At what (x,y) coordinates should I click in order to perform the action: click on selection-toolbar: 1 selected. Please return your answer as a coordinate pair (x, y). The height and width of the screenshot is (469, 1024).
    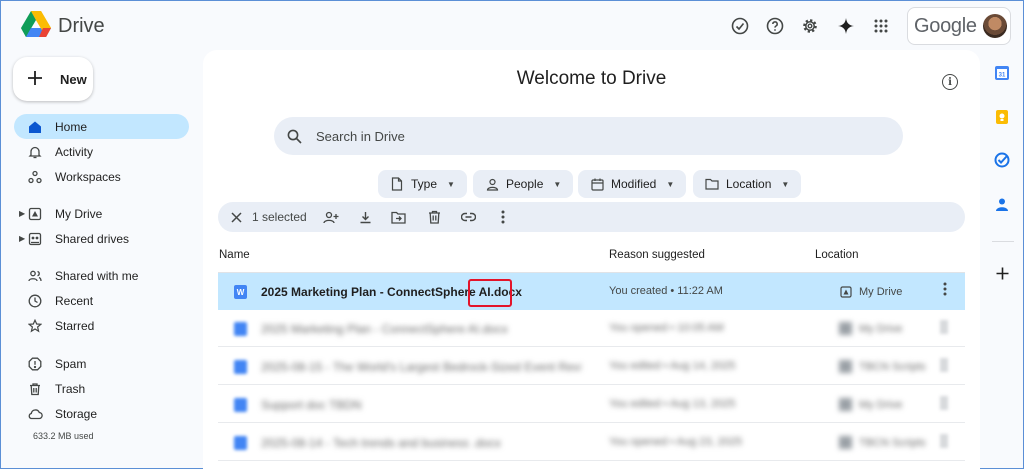
    Looking at the image, I should click on (591, 217).